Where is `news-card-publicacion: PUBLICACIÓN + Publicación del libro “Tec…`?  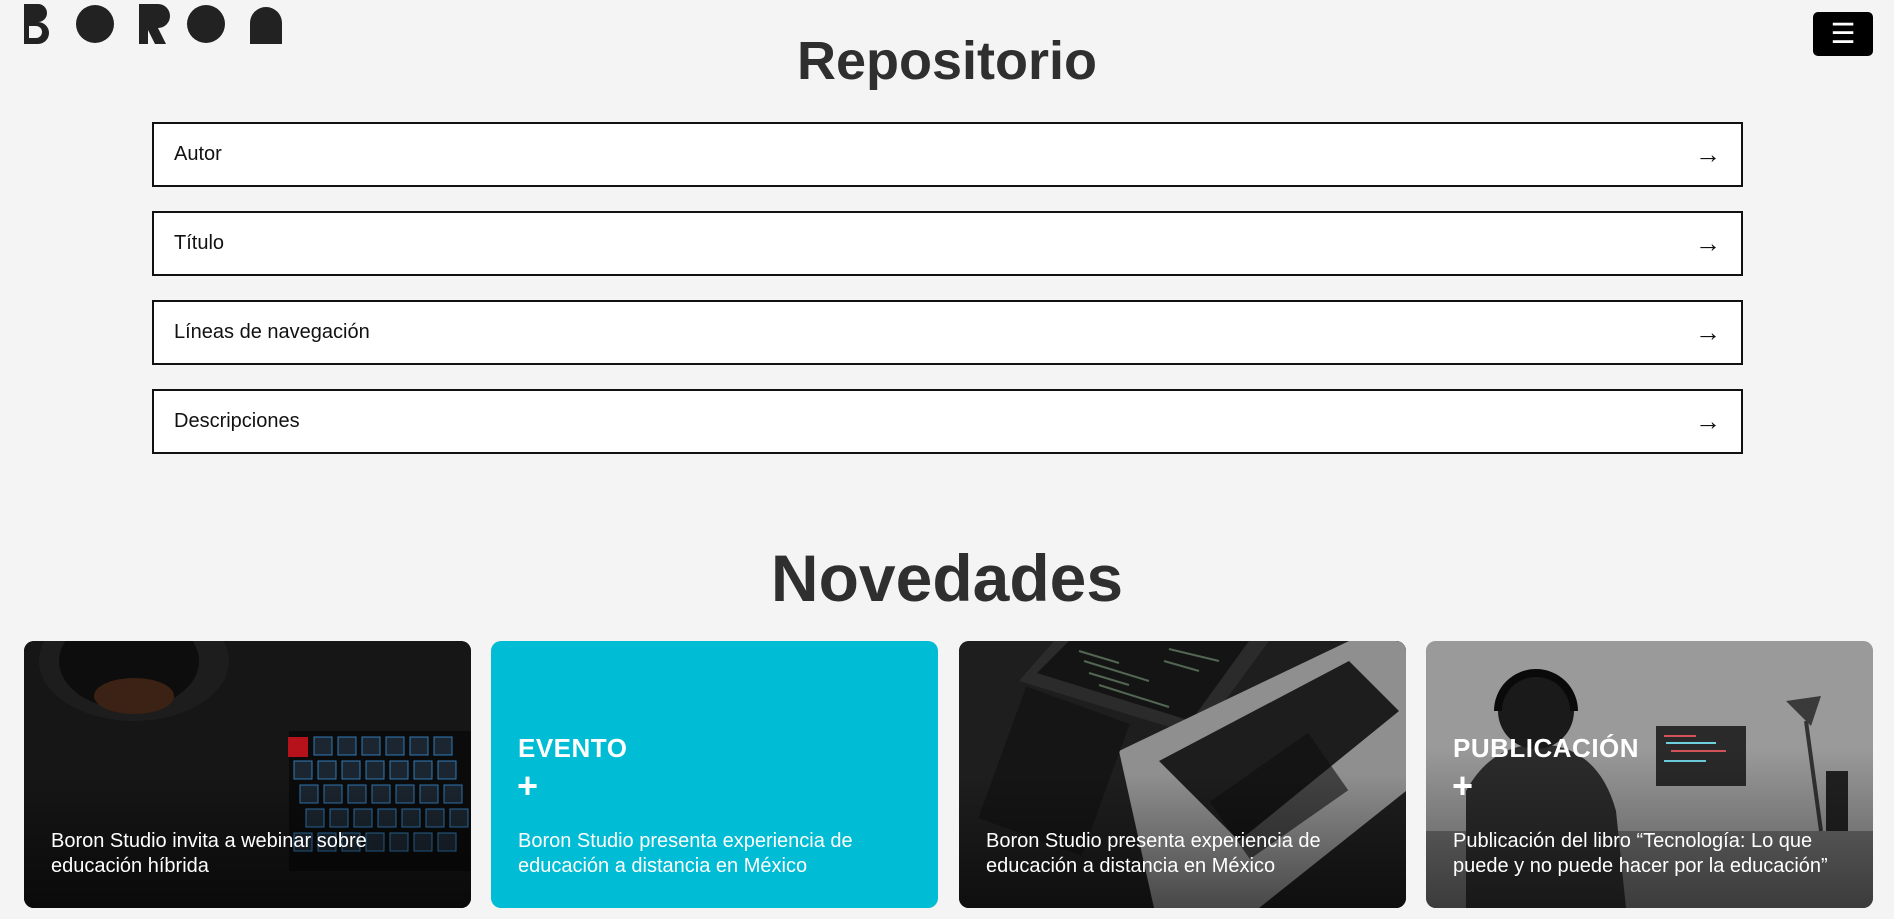
news-card-publicacion: PUBLICACIÓN + Publicación del libro “Tec… is located at coordinates (1649, 774).